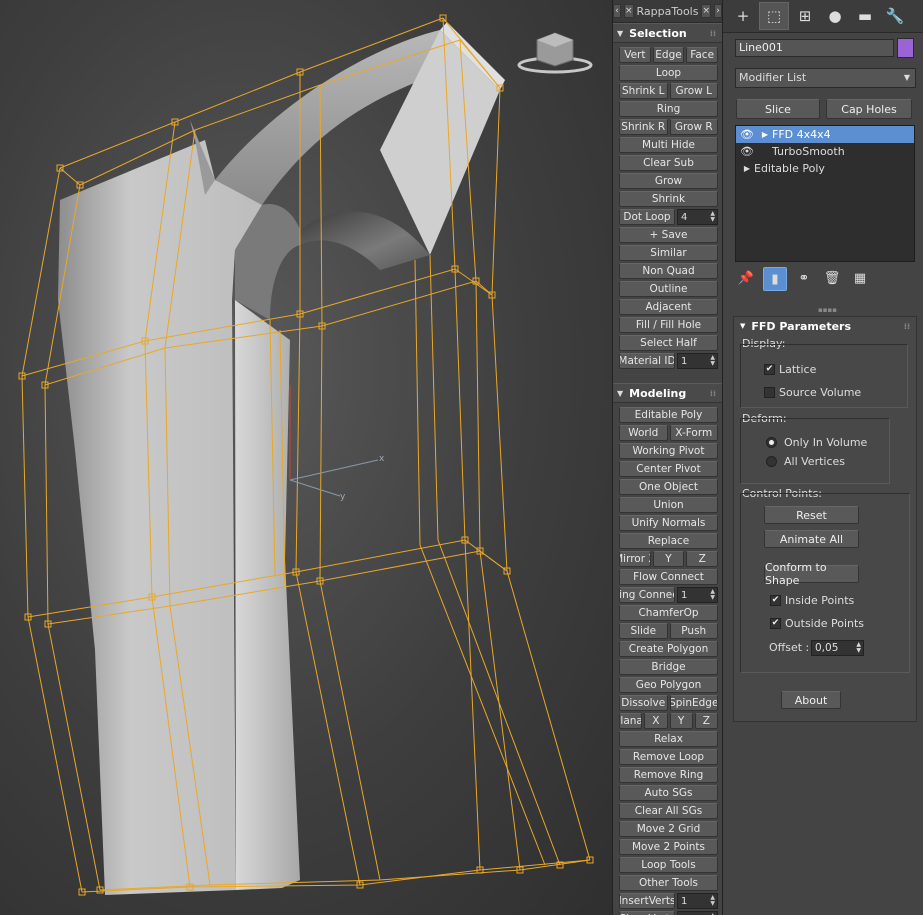 This screenshot has height=915, width=923. What do you see at coordinates (668, 667) in the screenshot?
I see `bridge-button: Bridge` at bounding box center [668, 667].